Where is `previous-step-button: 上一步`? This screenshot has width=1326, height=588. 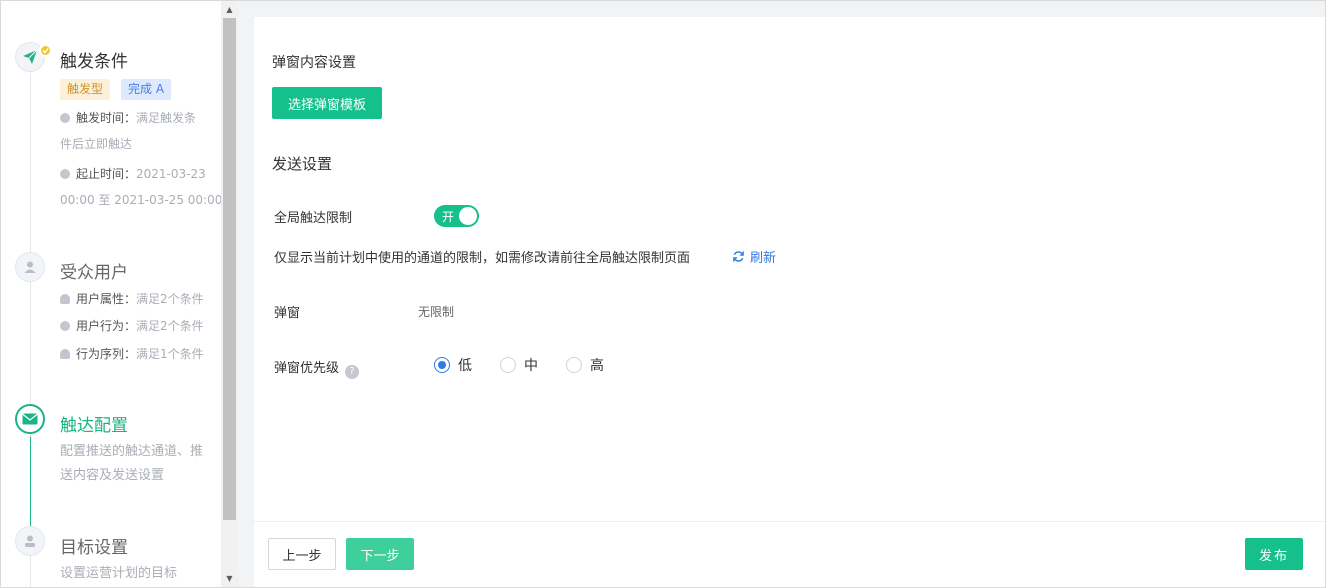 previous-step-button: 上一步 is located at coordinates (302, 554).